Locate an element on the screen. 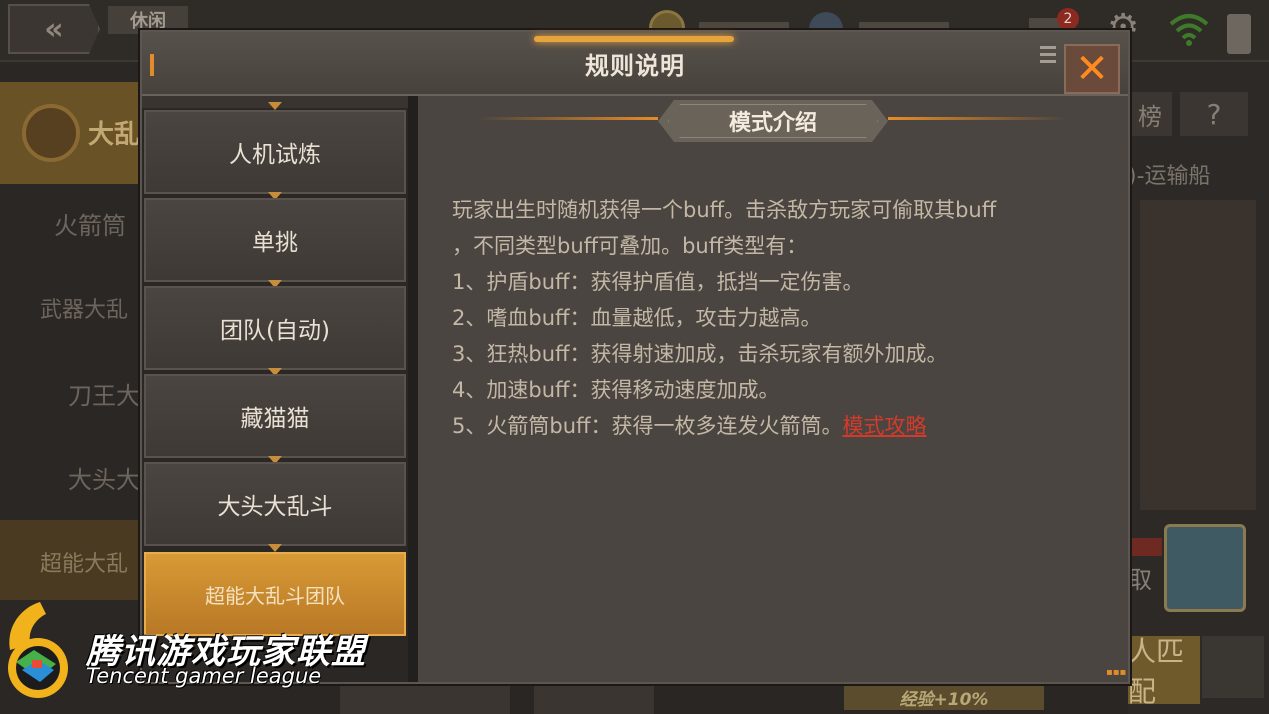 Image resolution: width=1269 pixels, height=714 pixels. watermark-subtitle: Tencent gamer league is located at coordinates (204, 676).